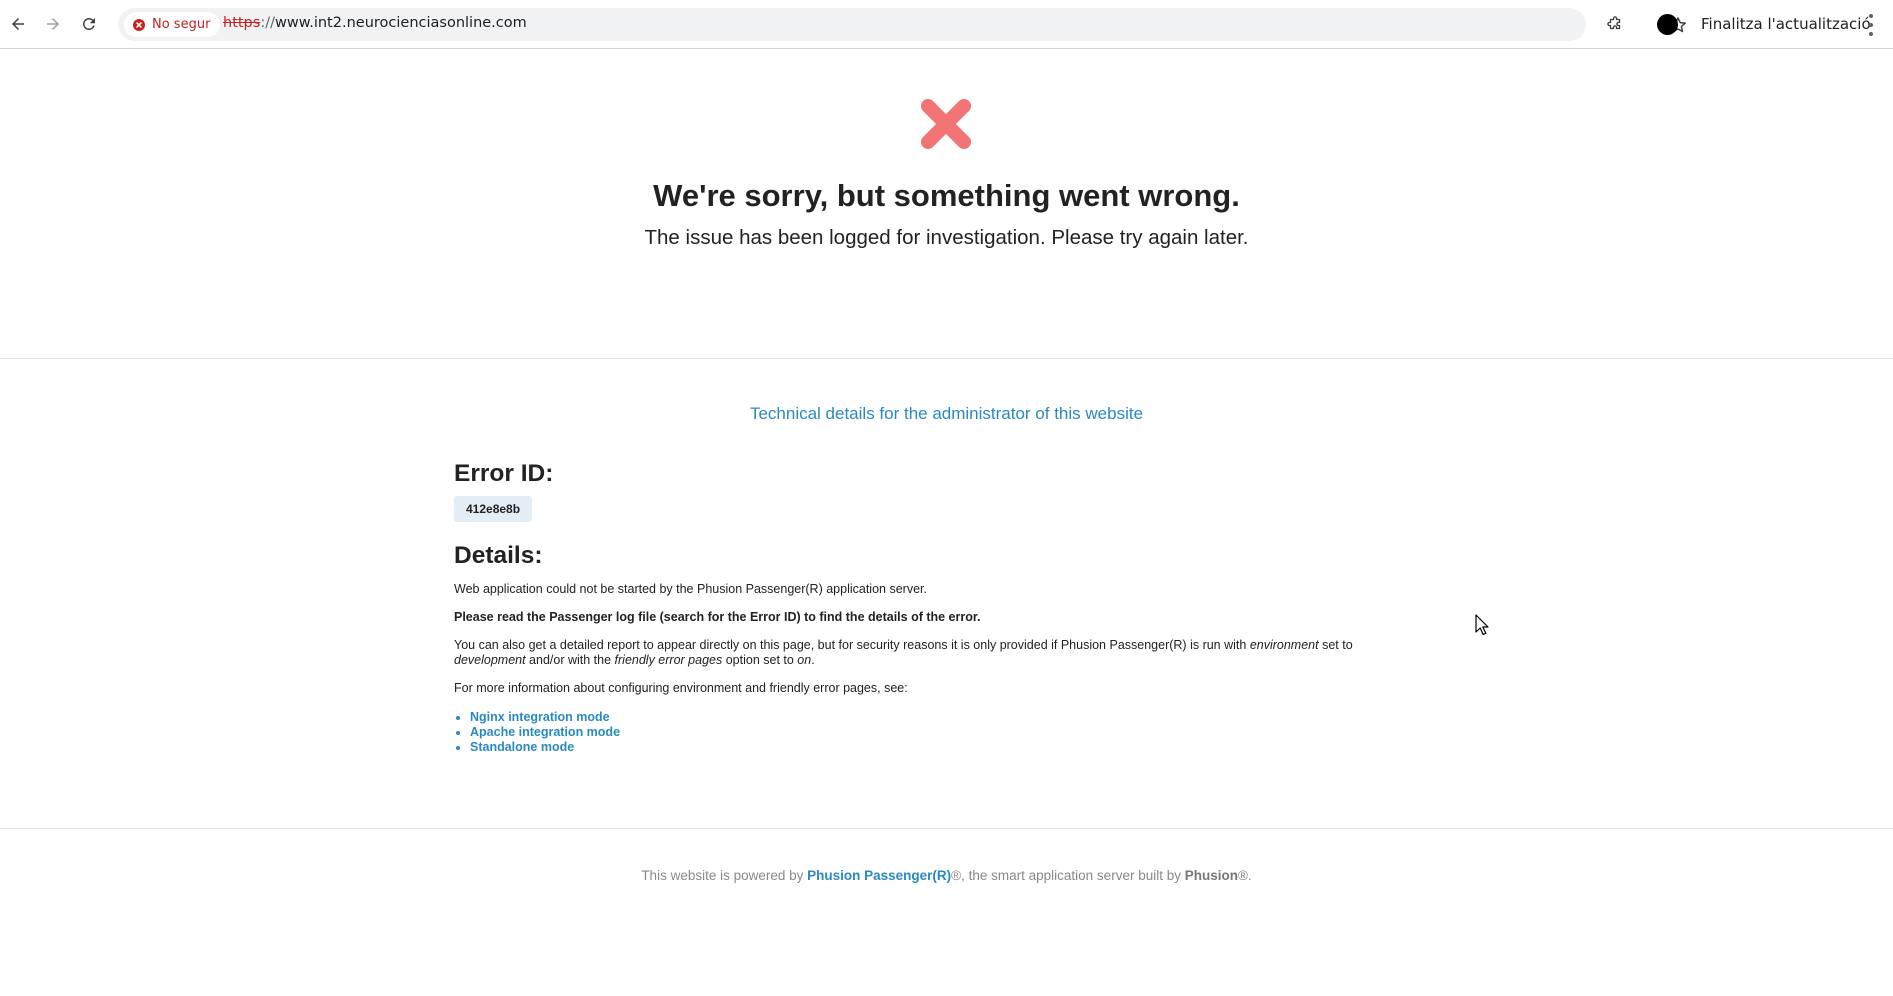 The width and height of the screenshot is (1893, 996). What do you see at coordinates (932, 732) in the screenshot?
I see `list-item: Apache integration mode` at bounding box center [932, 732].